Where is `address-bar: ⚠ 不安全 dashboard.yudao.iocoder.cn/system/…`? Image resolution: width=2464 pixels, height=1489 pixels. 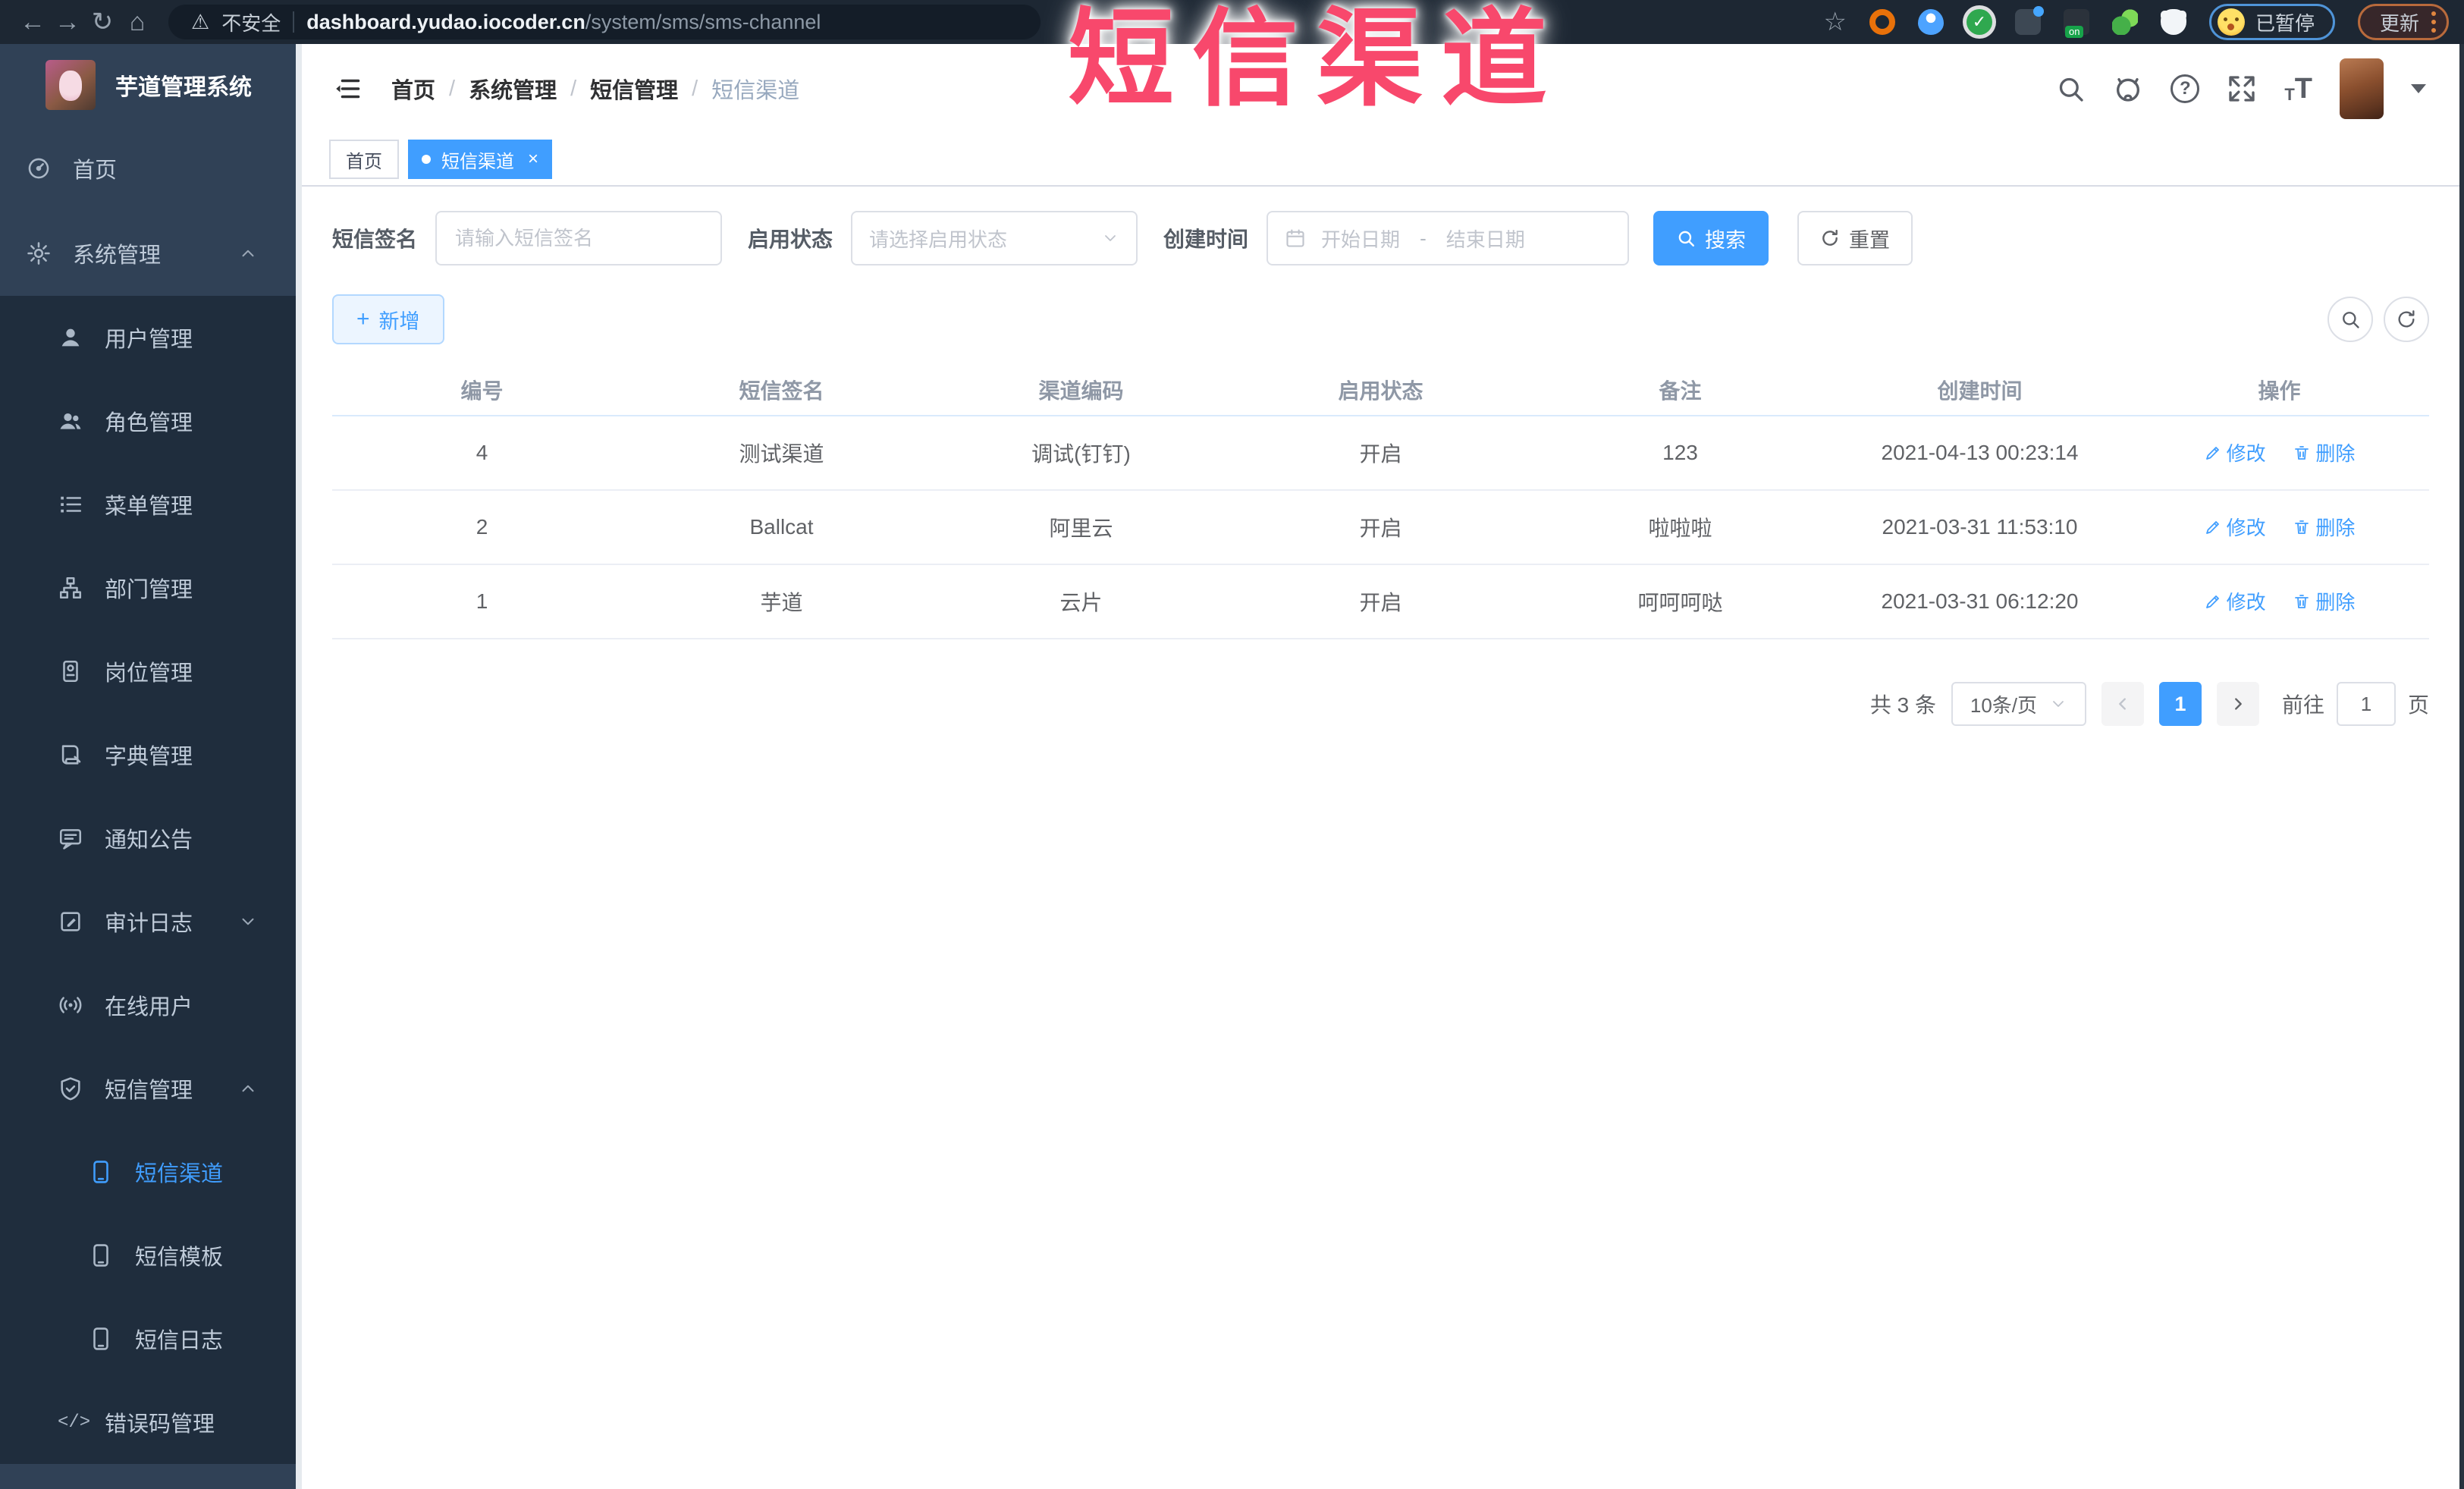 address-bar: ⚠ 不安全 dashboard.yudao.iocoder.cn/system/… is located at coordinates (604, 22).